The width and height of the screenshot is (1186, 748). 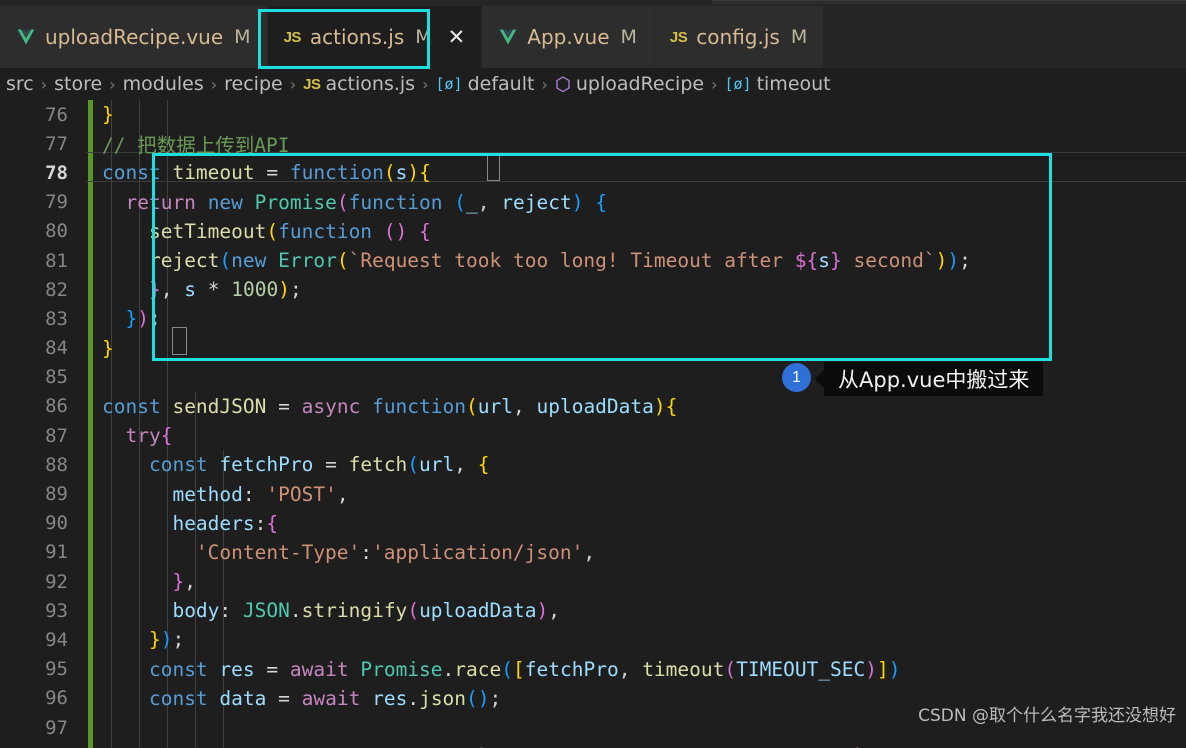 What do you see at coordinates (225, 523) in the screenshot?
I see `line-content: headers:{` at bounding box center [225, 523].